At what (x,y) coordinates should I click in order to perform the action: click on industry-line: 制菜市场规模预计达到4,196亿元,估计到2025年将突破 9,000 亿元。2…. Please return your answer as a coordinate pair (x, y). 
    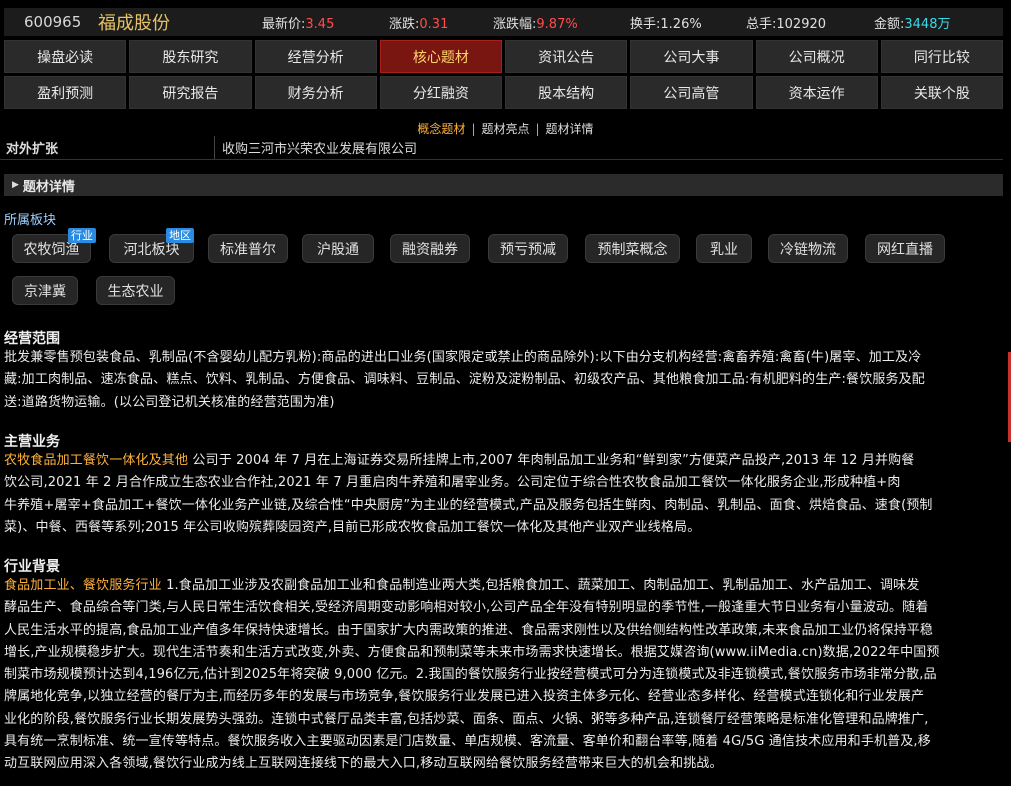
    Looking at the image, I should click on (470, 675).